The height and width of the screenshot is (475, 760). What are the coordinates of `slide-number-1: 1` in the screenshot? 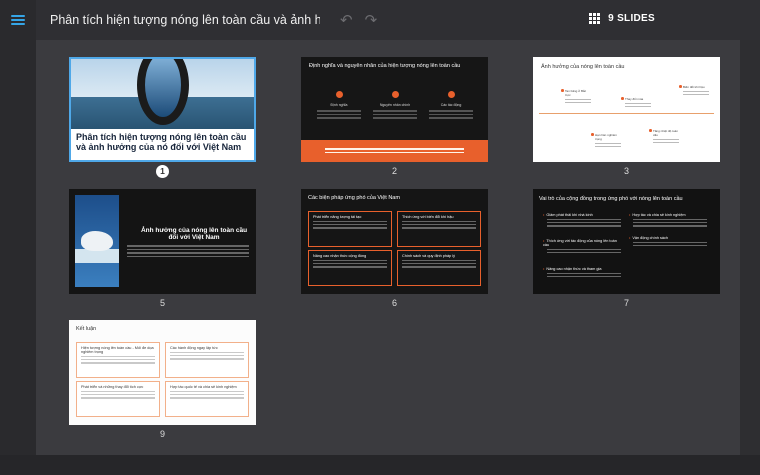 It's located at (162, 171).